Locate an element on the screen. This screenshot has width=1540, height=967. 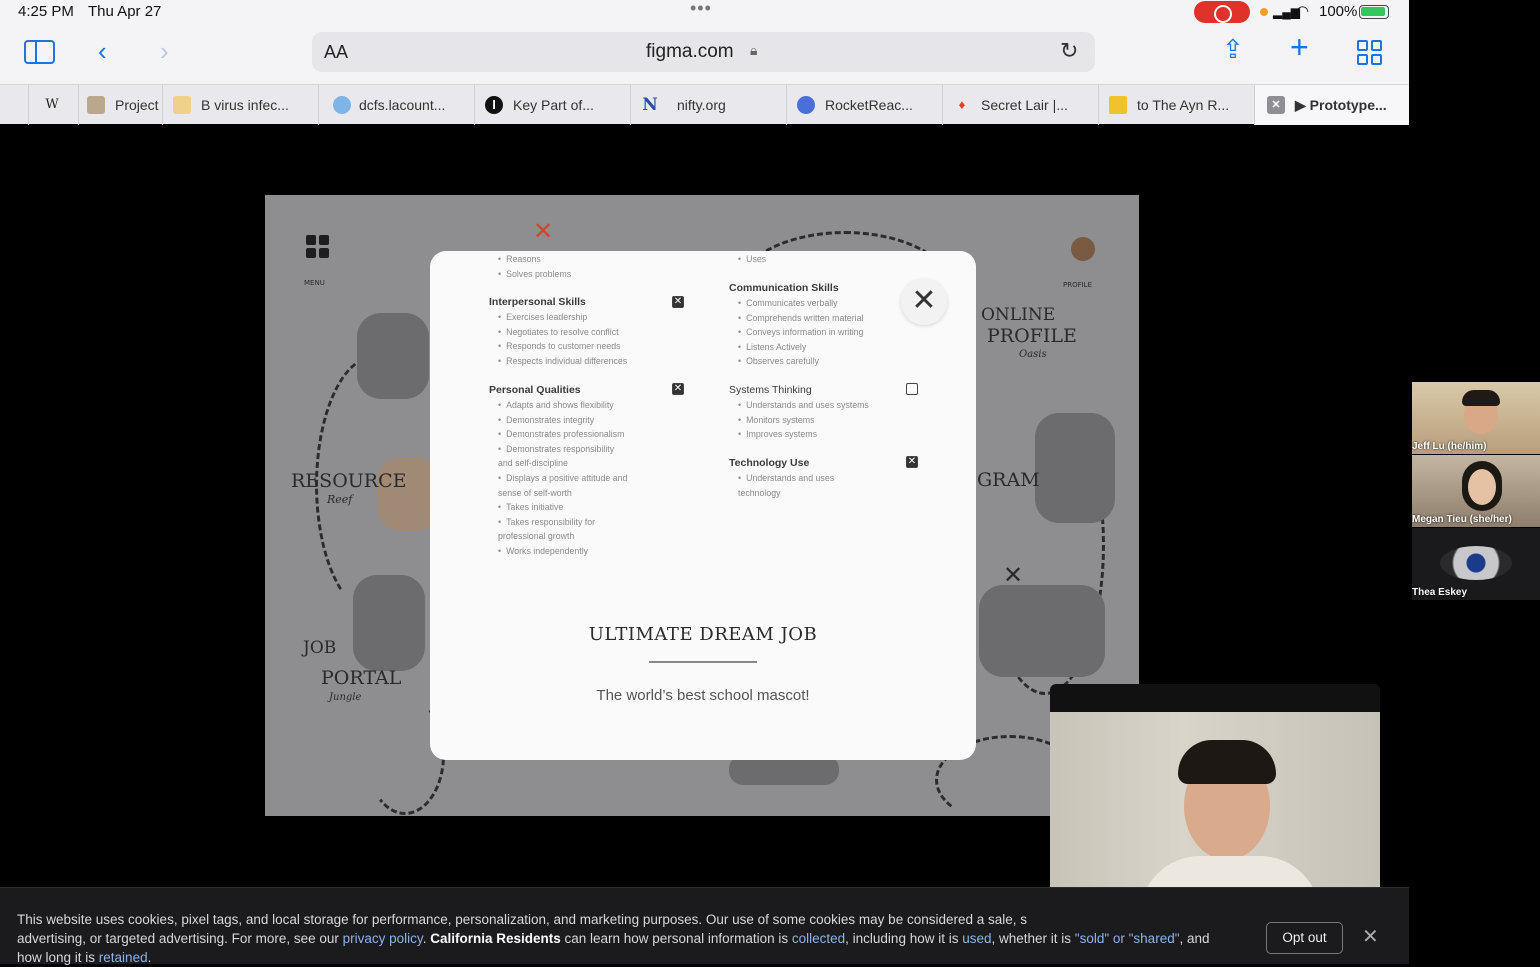
x-mark-icon: ✕ is located at coordinates (1013, 575).